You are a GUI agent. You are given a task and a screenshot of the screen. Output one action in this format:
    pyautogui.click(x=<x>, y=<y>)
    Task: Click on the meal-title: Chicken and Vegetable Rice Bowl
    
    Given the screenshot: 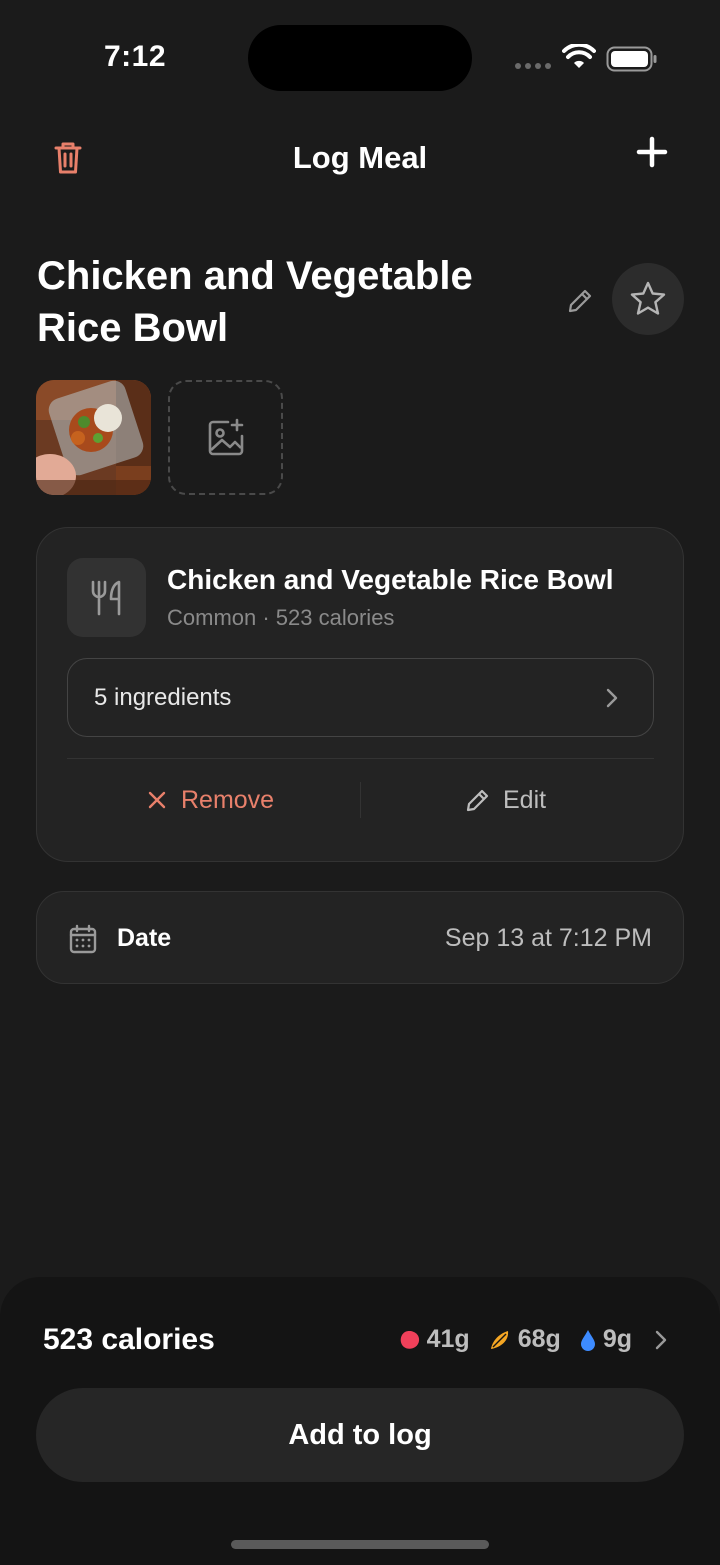 What is the action you would take?
    pyautogui.click(x=255, y=302)
    